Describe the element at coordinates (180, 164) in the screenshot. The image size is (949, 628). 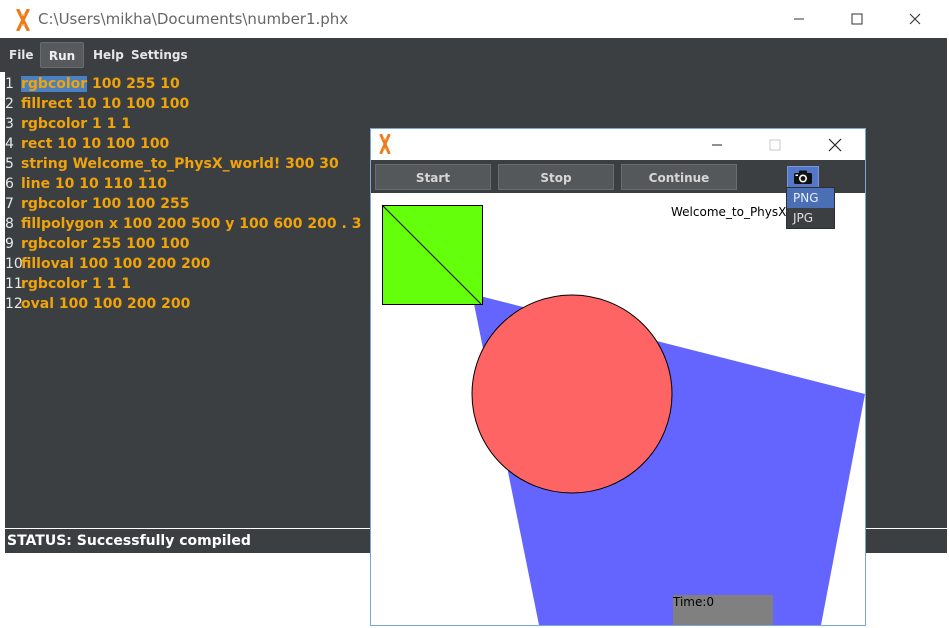
I see `code-text: string Welcome_to_PhysX_world! 300 30` at that location.